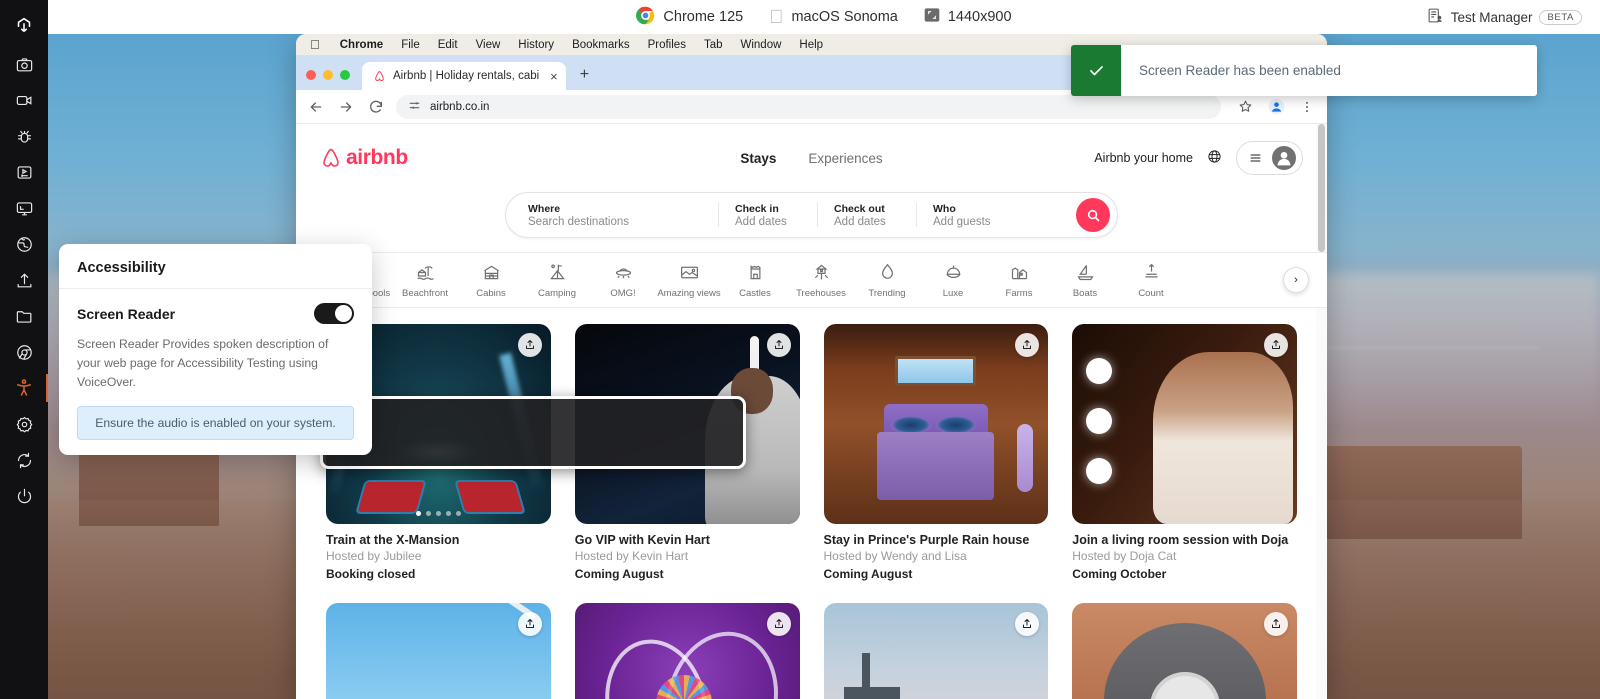 The height and width of the screenshot is (699, 1600). I want to click on kebab-menu-icon, so click(1307, 107).